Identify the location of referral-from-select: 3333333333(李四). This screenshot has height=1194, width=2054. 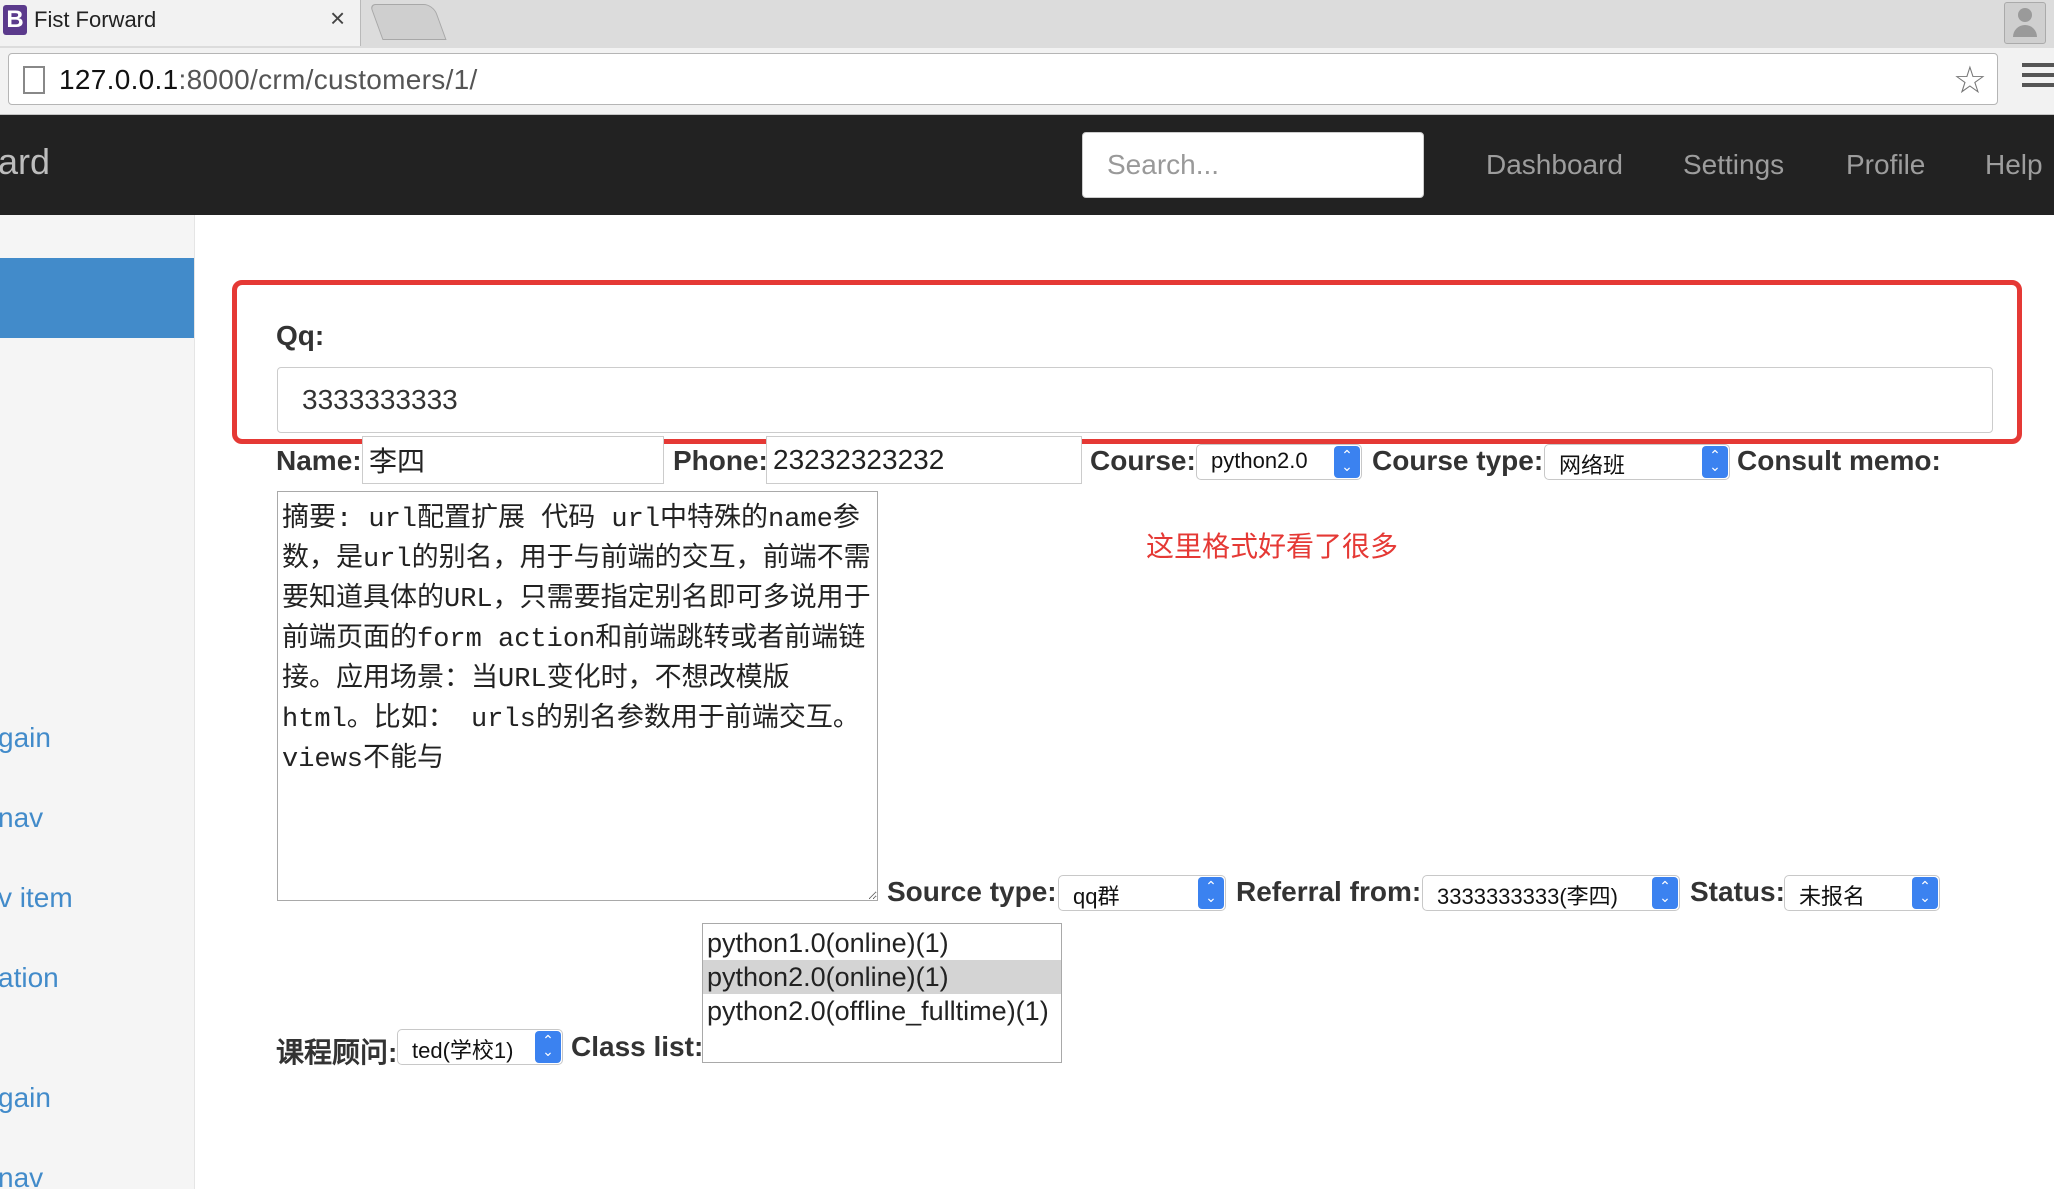
(1551, 893).